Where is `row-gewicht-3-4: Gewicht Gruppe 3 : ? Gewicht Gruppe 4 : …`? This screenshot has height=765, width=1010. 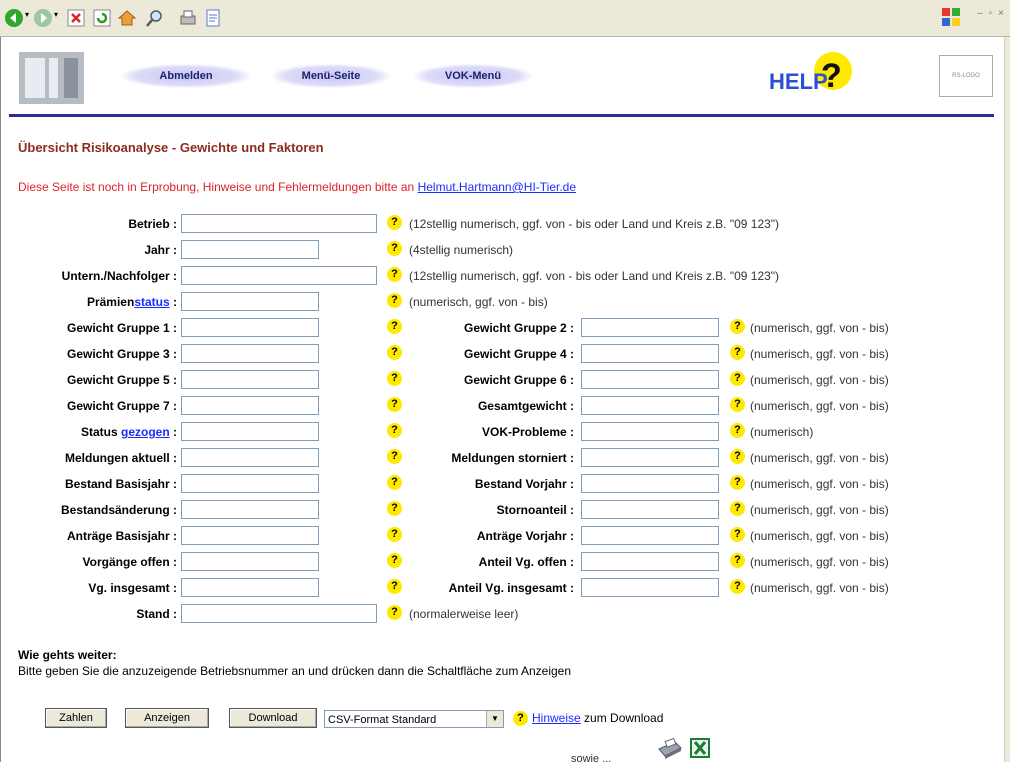
row-gewicht-3-4: Gewicht Gruppe 3 : ? Gewicht Gruppe 4 : … is located at coordinates (503, 355).